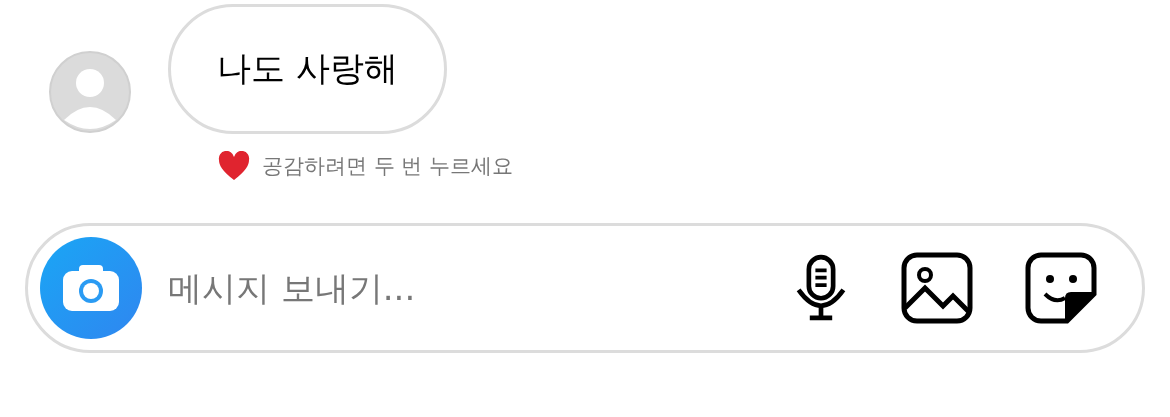 This screenshot has width=1170, height=417. I want to click on avatar-icon, so click(90, 92).